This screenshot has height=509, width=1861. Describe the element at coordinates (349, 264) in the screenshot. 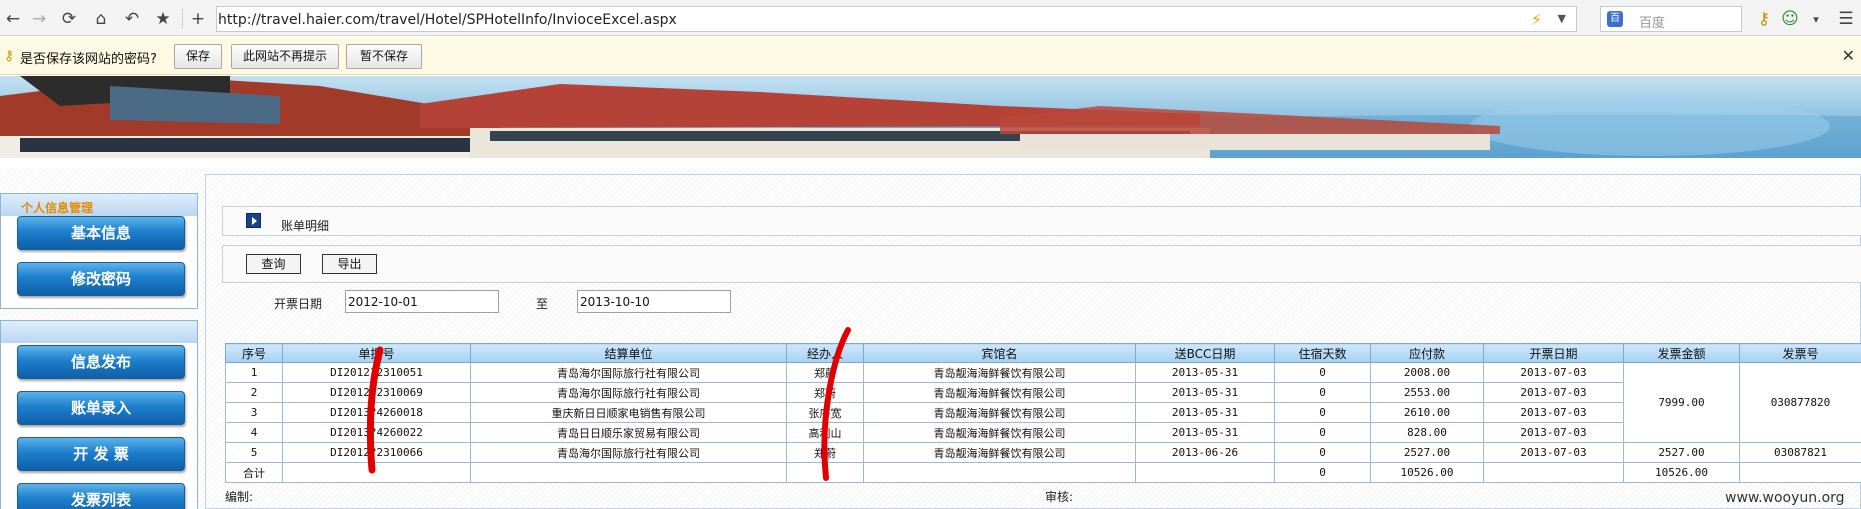

I see `export-button: 导出` at that location.